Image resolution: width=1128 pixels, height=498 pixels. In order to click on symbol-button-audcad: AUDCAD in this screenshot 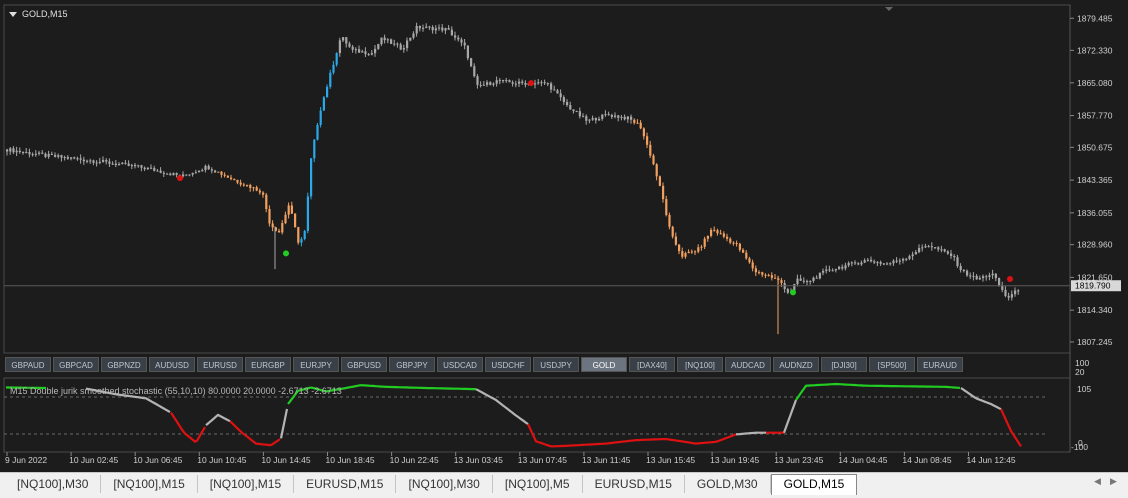, I will do `click(748, 364)`.